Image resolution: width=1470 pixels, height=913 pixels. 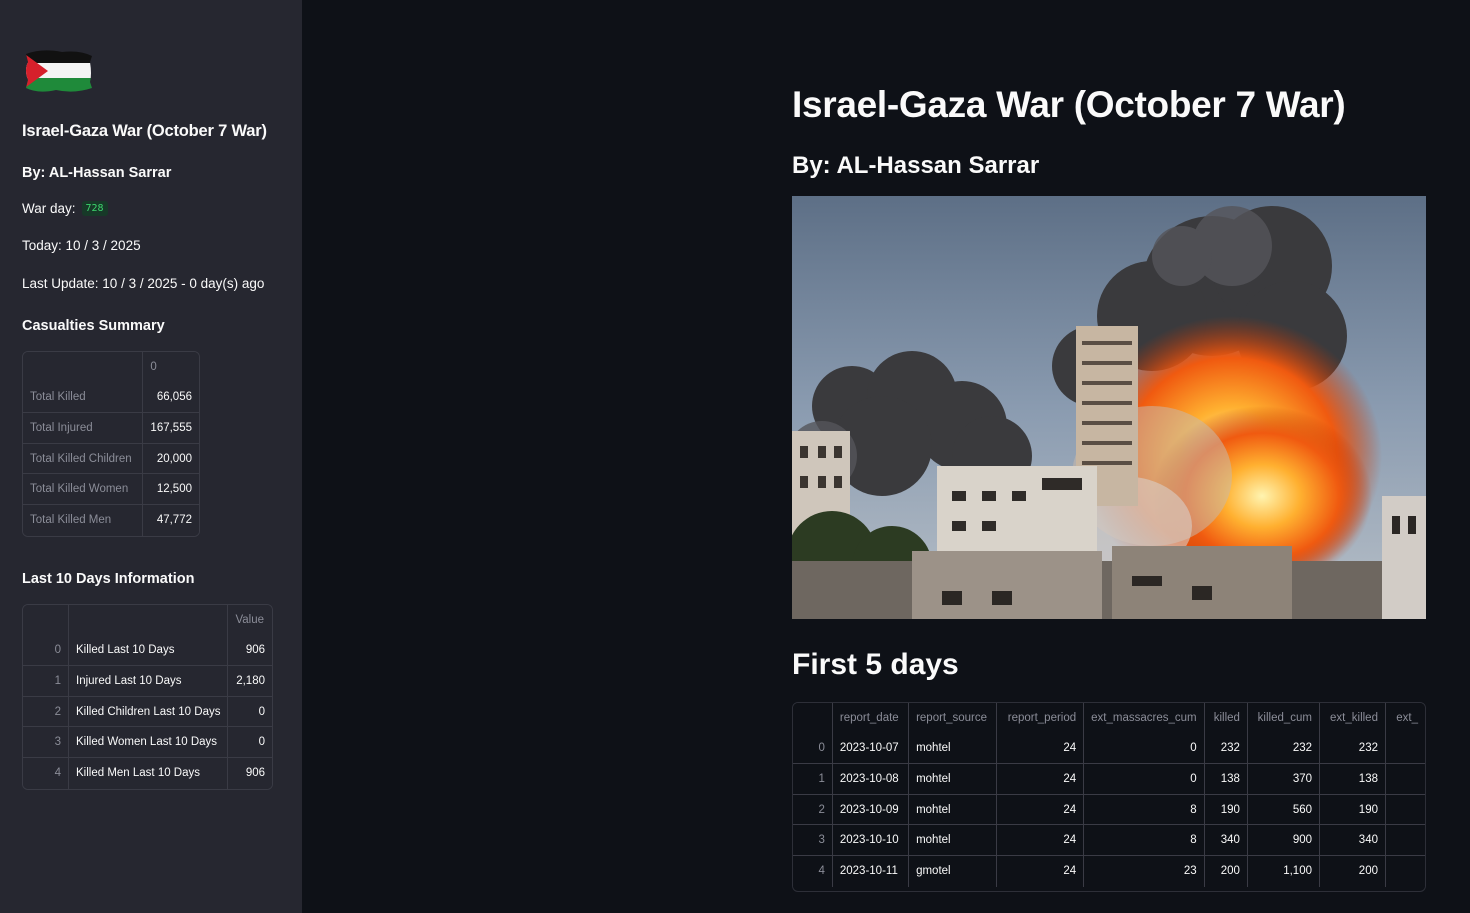 I want to click on row-label-cell: Killed Women Last 10 Days, so click(x=149, y=742).